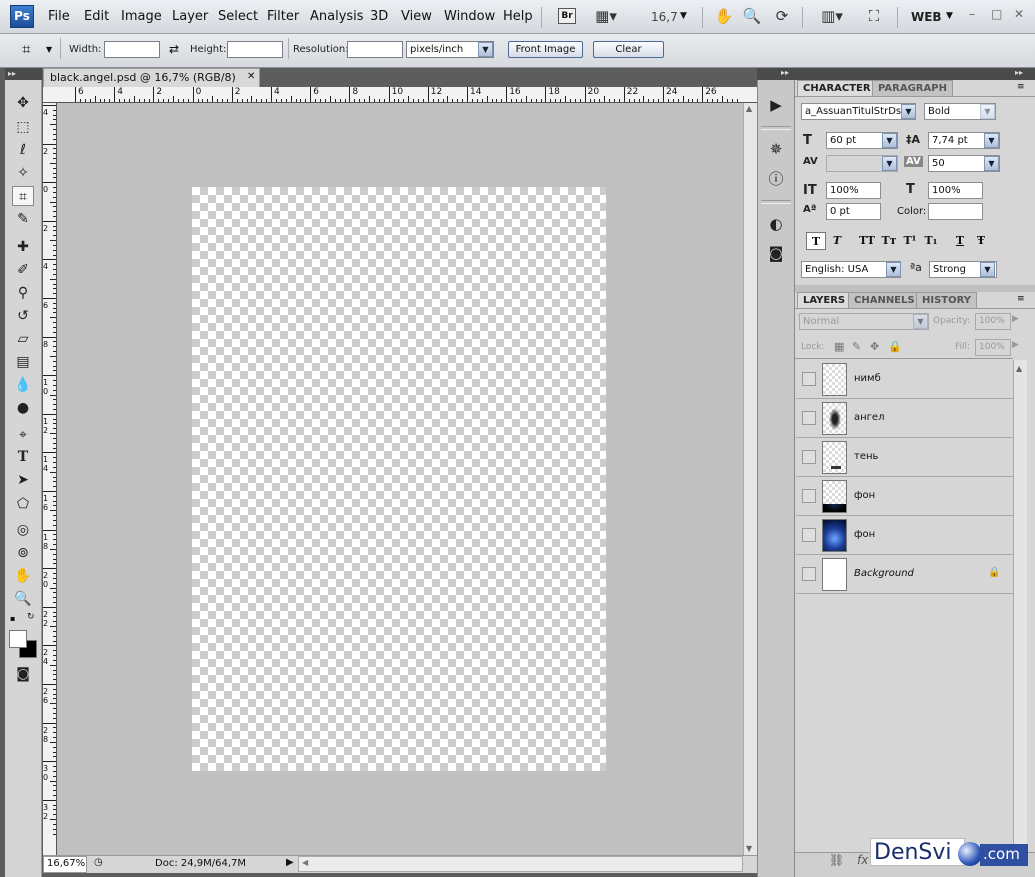  Describe the element at coordinates (49, 49) in the screenshot. I see `preset-dropdown-icon: ▼` at that location.